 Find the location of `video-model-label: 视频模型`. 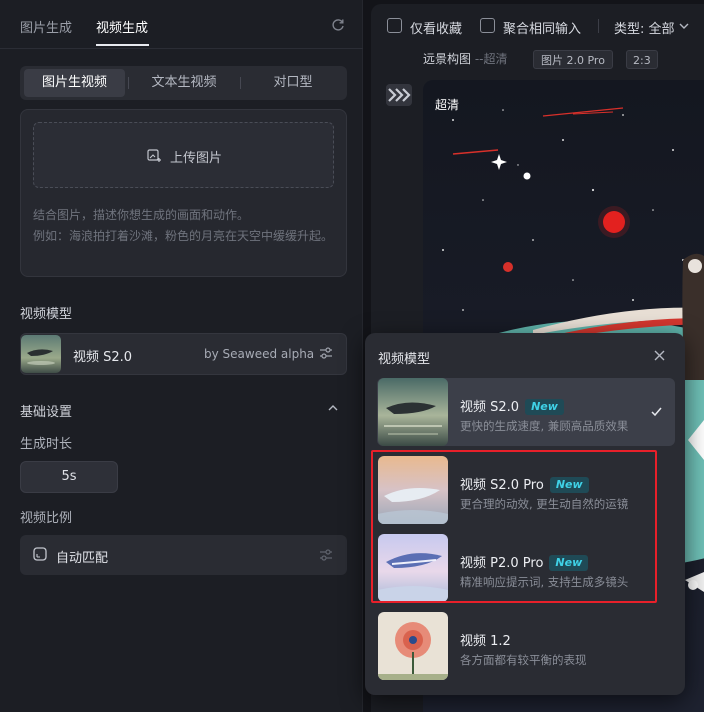

video-model-label: 视频模型 is located at coordinates (46, 314).